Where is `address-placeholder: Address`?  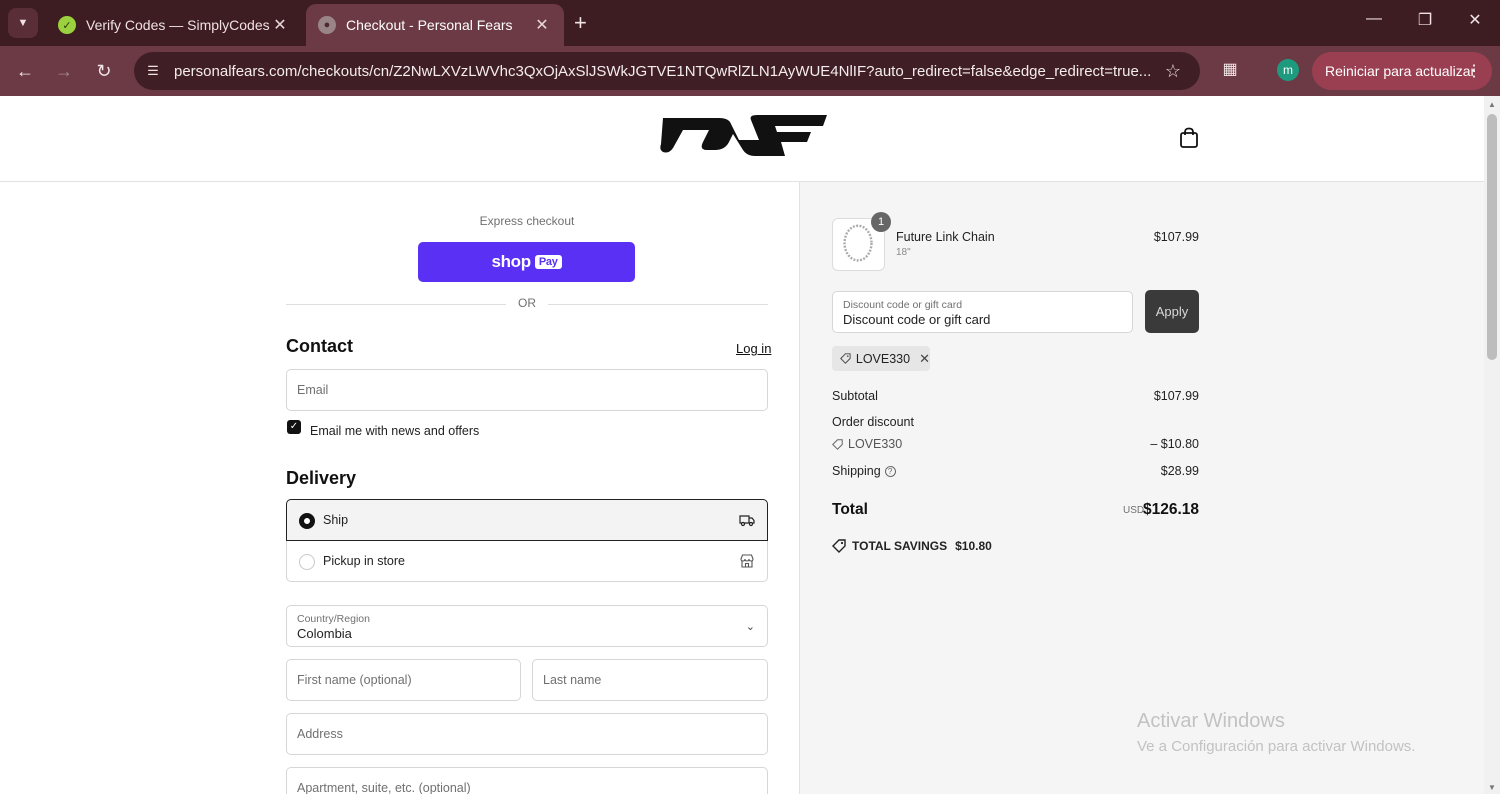 address-placeholder: Address is located at coordinates (320, 734).